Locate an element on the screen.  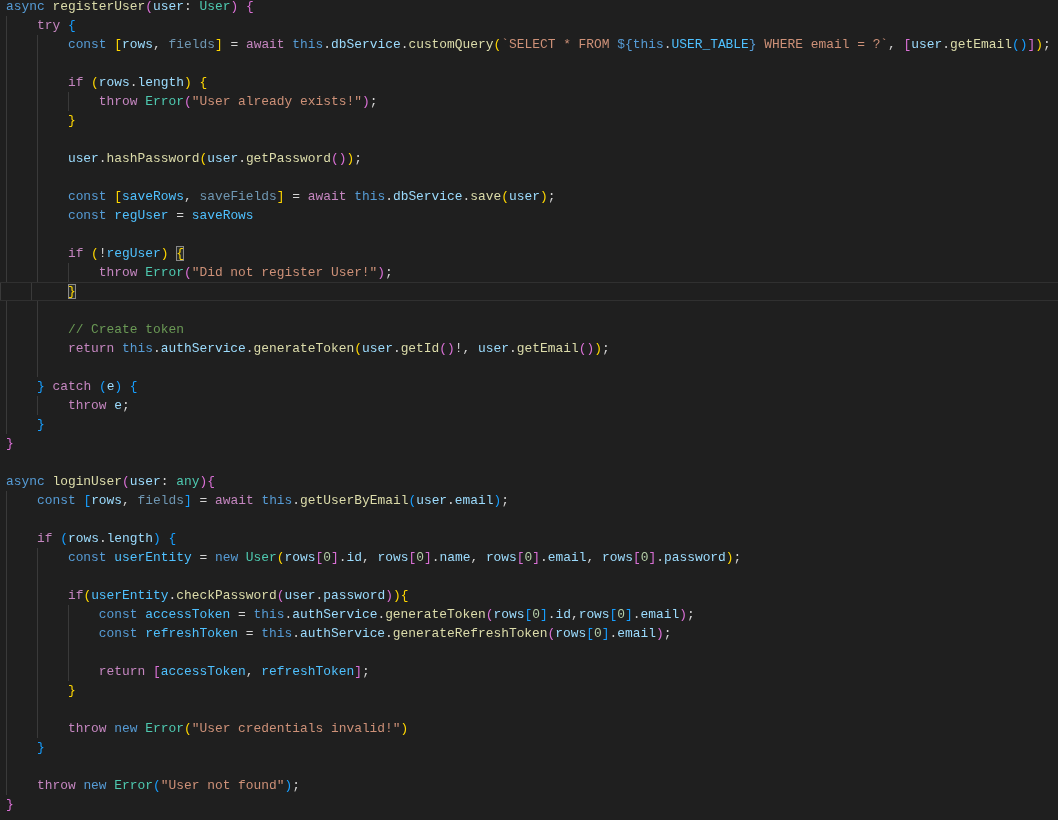
code-line: const regUser = saveRows is located at coordinates (160, 215).